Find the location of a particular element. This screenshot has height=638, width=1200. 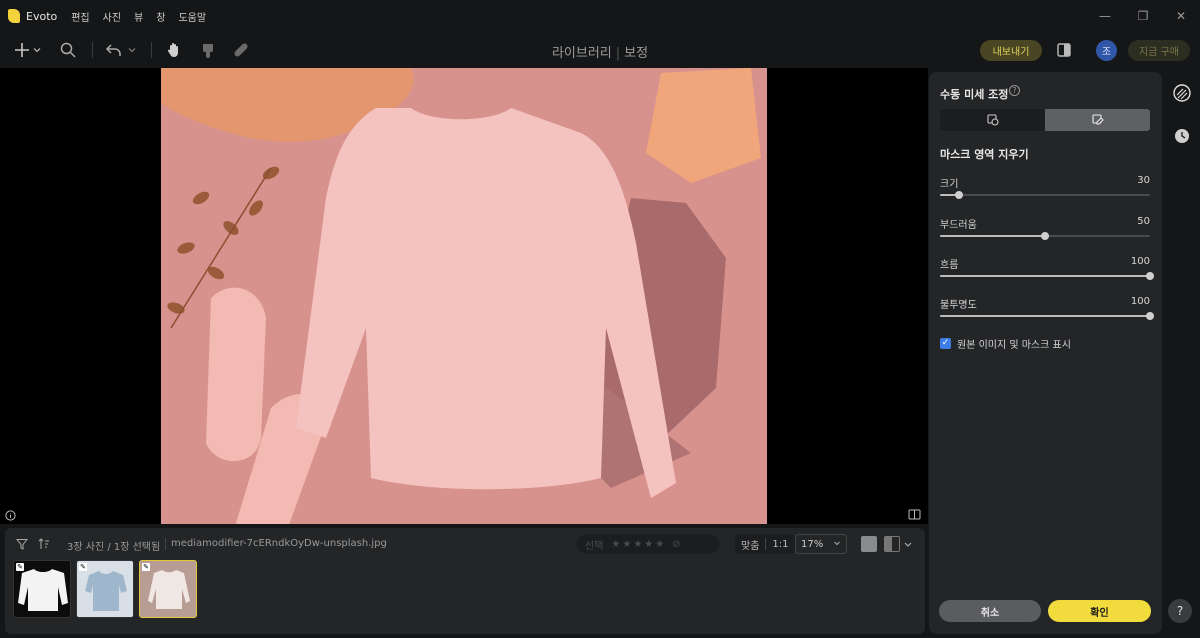

restore-button: ❐ is located at coordinates (1143, 16).